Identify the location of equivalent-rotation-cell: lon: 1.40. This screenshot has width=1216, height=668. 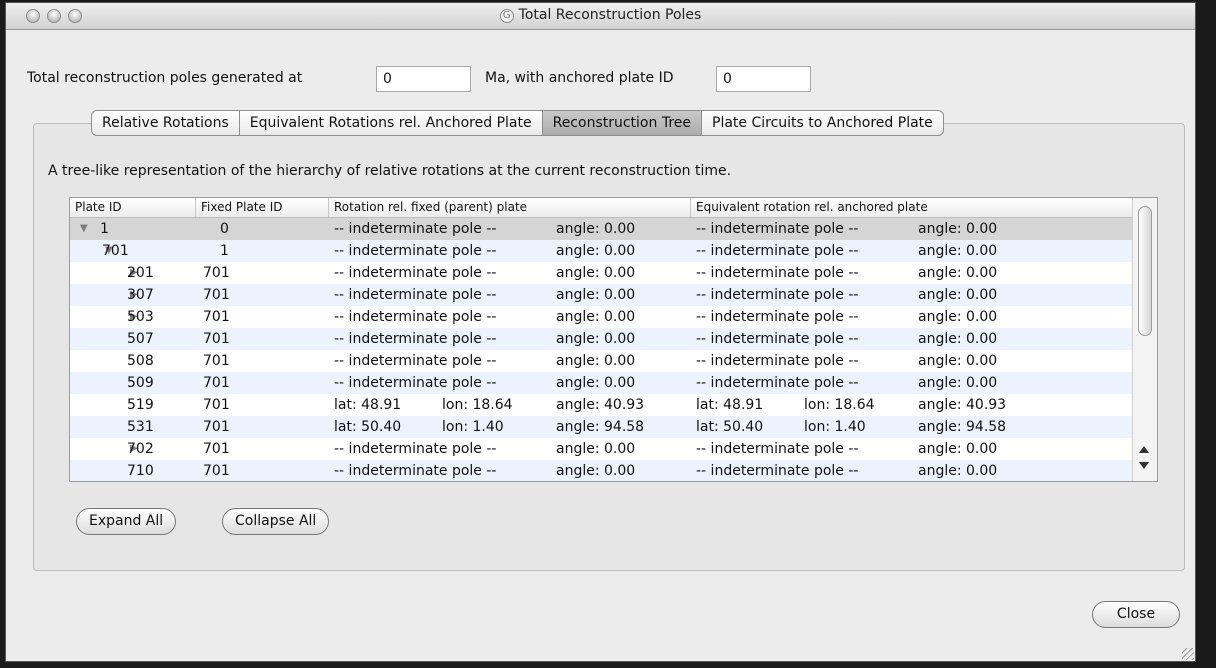
(835, 427).